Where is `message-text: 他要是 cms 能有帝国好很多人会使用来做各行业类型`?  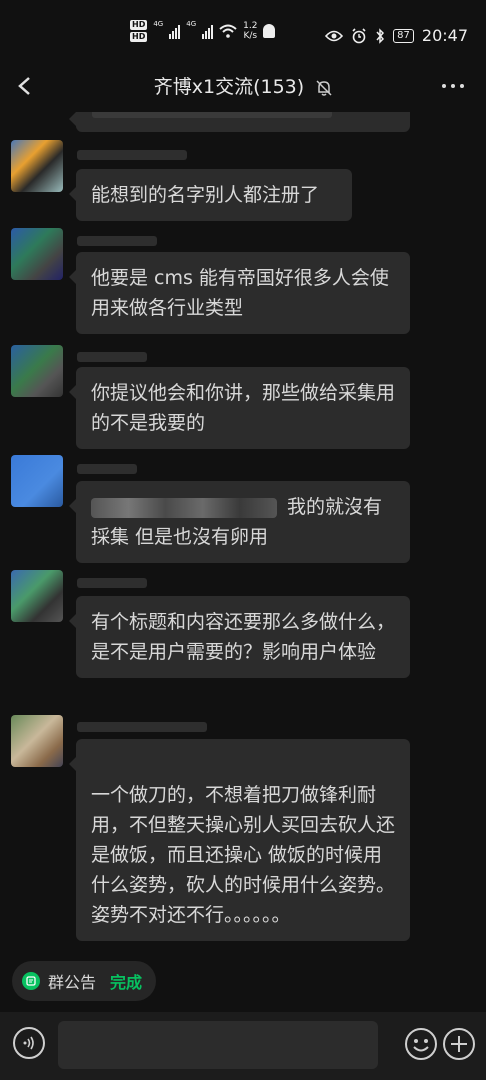
message-text: 他要是 cms 能有帝国好很多人会使用来做各行业类型 is located at coordinates (240, 293).